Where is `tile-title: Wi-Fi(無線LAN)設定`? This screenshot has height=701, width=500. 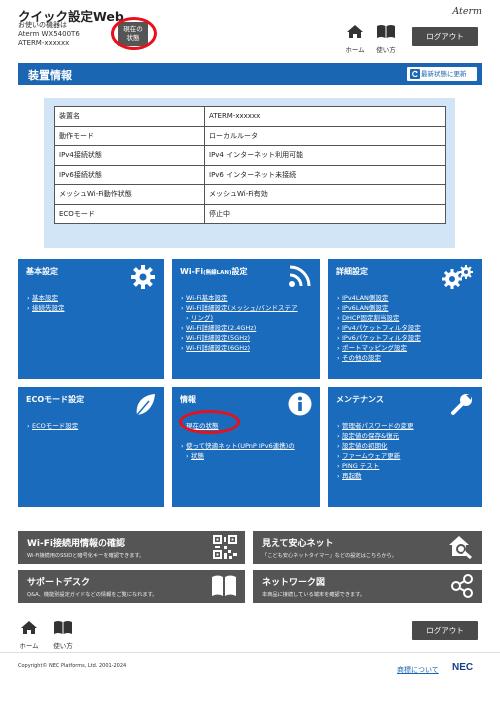 tile-title: Wi-Fi(無線LAN)設定 is located at coordinates (214, 271).